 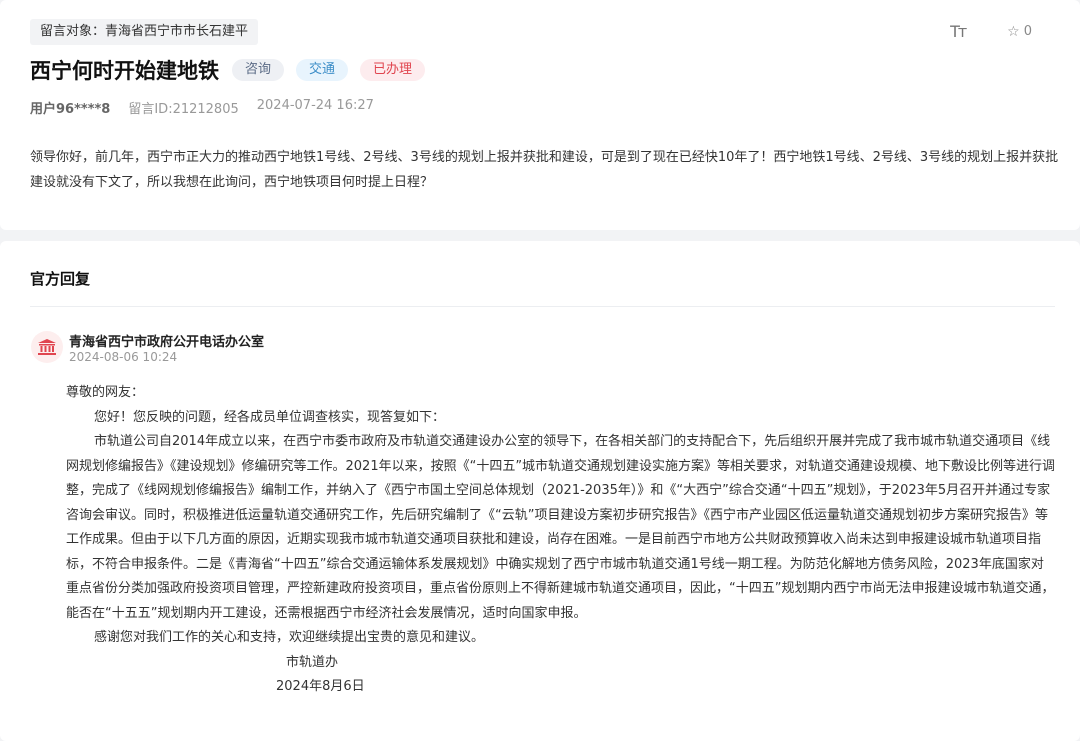 What do you see at coordinates (392, 70) in the screenshot?
I see `tag-status: 已办理` at bounding box center [392, 70].